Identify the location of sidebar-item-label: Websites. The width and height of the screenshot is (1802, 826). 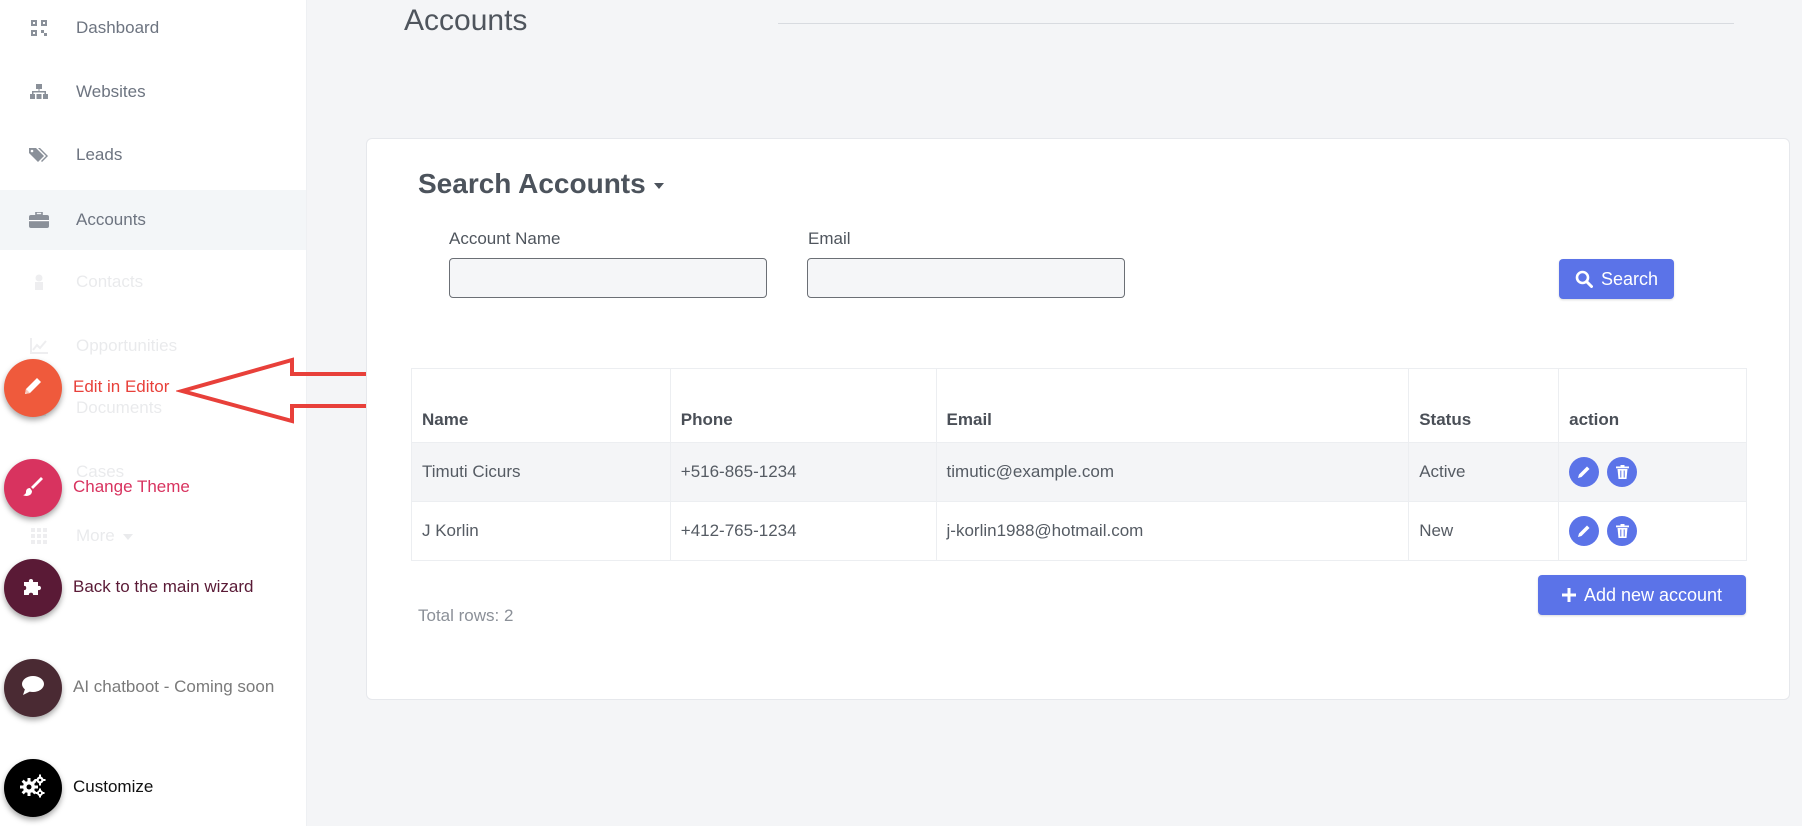
(111, 91).